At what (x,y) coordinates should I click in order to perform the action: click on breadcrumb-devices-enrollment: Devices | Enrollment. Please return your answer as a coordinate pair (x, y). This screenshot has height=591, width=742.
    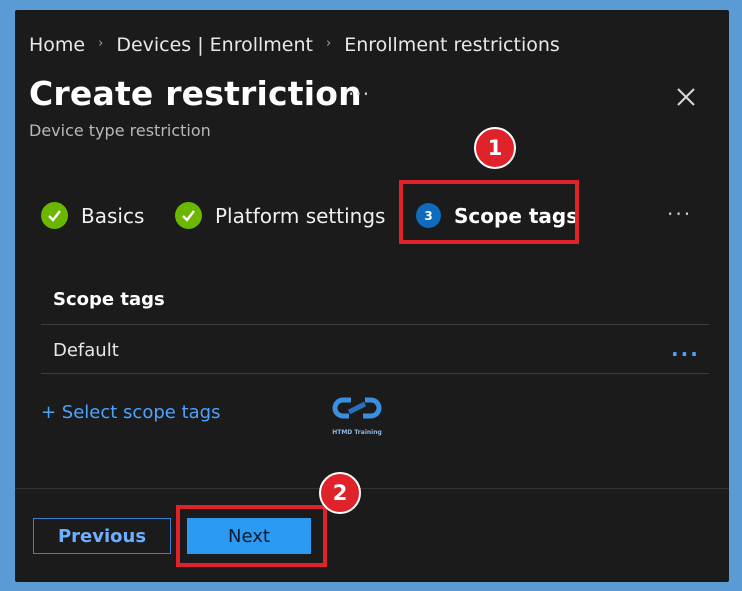
    Looking at the image, I should click on (214, 45).